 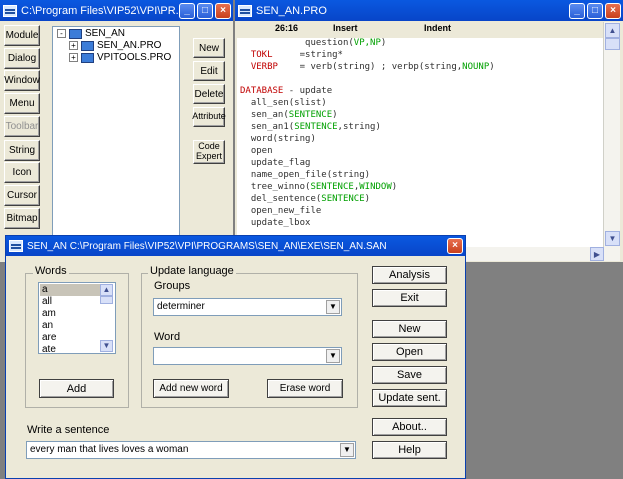 I want to click on indent-mode: Indent, so click(x=437, y=28).